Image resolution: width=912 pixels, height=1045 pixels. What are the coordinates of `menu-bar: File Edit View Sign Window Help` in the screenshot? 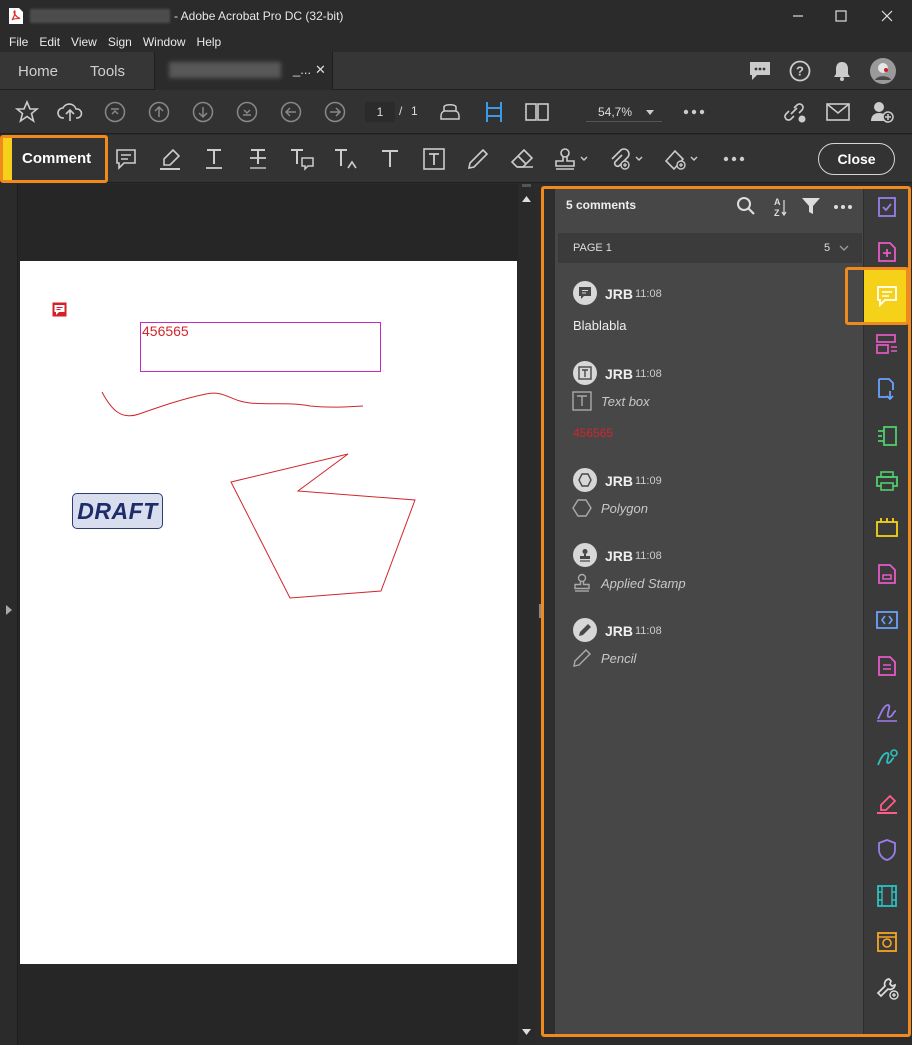 It's located at (456, 42).